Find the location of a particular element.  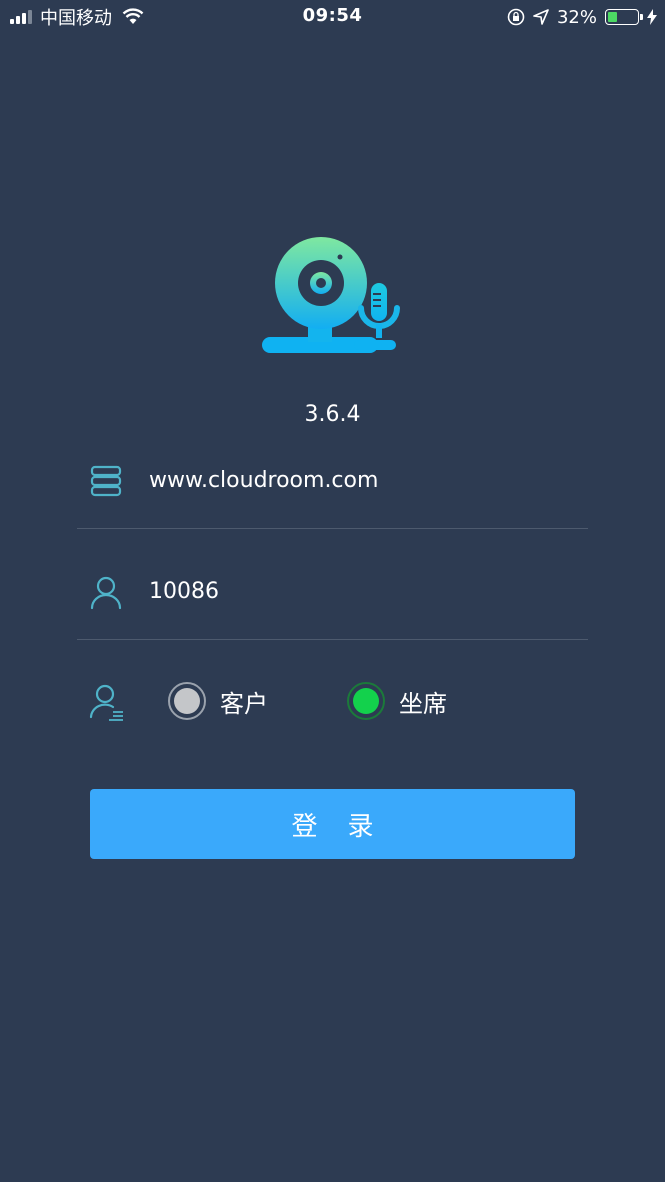

user-role-icon is located at coordinates (106, 702).